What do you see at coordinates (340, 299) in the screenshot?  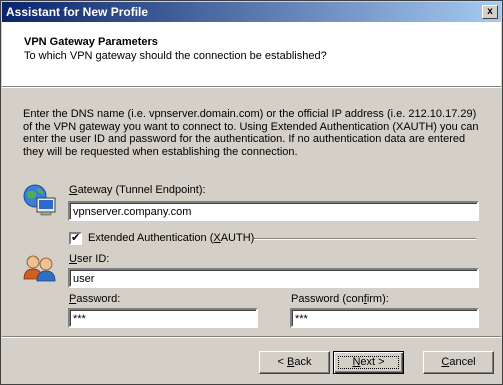 I see `password-confirm-label: Password (confirm):` at bounding box center [340, 299].